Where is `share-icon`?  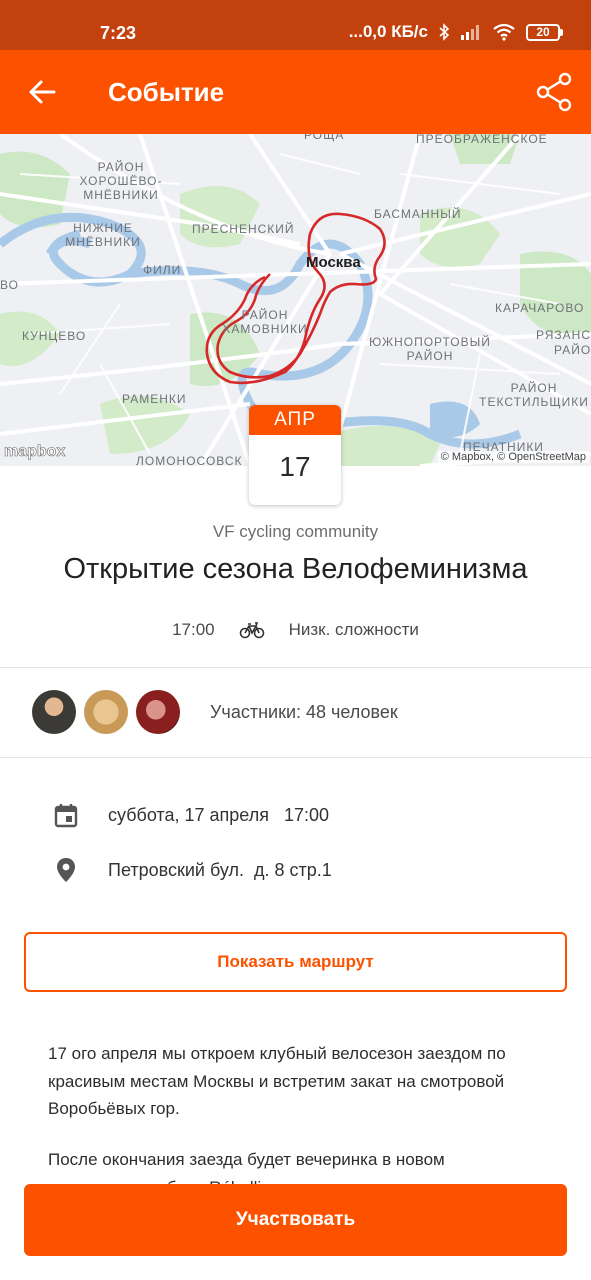
share-icon is located at coordinates (554, 92).